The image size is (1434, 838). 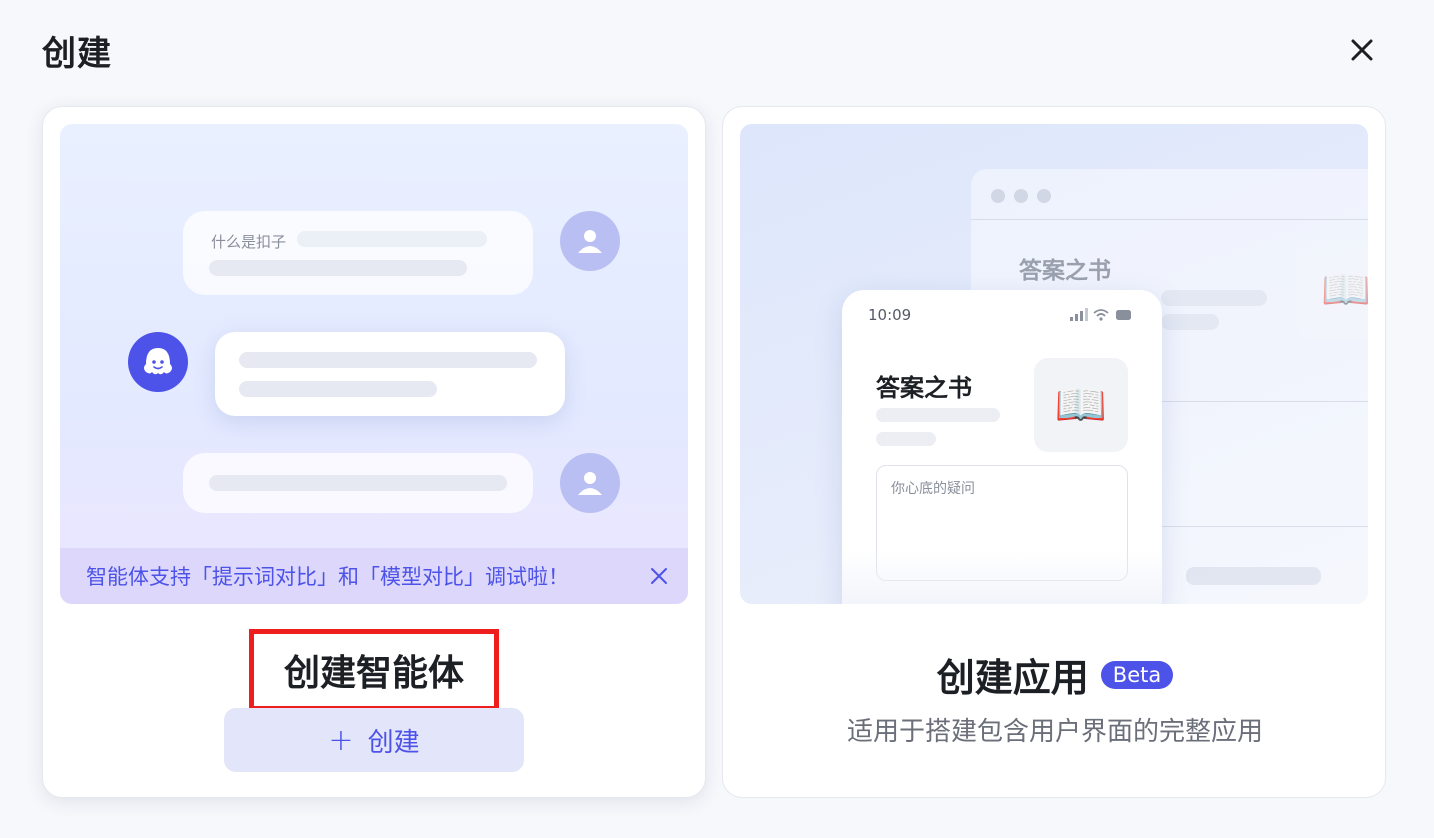 I want to click on user-message-bubble, so click(x=358, y=483).